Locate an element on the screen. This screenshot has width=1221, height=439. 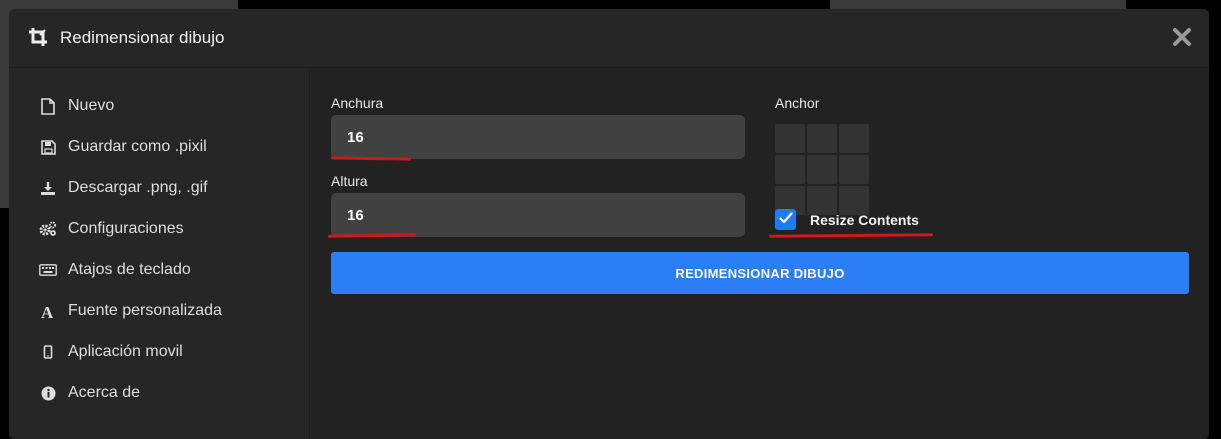
anchor-grid is located at coordinates (824, 169).